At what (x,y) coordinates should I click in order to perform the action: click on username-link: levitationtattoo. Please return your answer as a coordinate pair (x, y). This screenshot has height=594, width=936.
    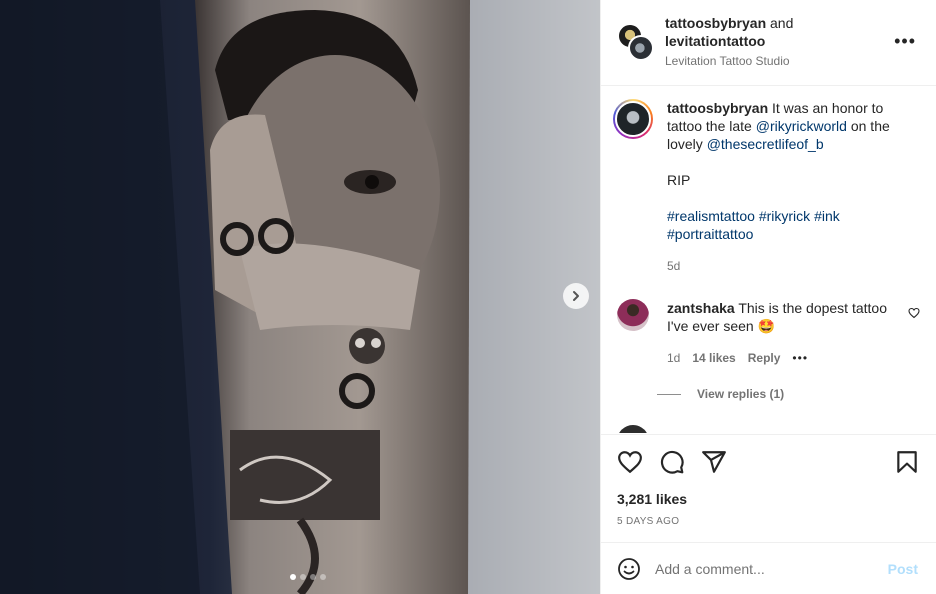
    Looking at the image, I should click on (715, 41).